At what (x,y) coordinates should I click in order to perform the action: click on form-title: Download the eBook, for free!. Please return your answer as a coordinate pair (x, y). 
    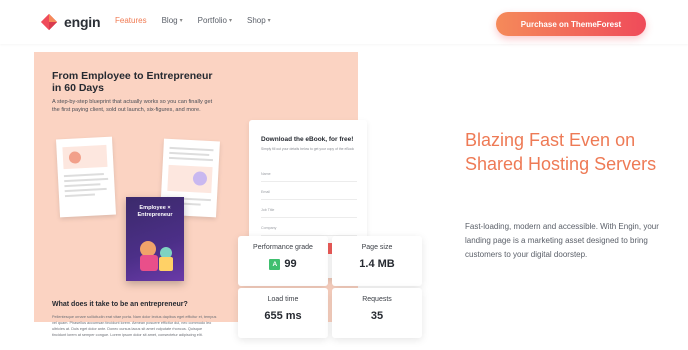
    Looking at the image, I should click on (307, 139).